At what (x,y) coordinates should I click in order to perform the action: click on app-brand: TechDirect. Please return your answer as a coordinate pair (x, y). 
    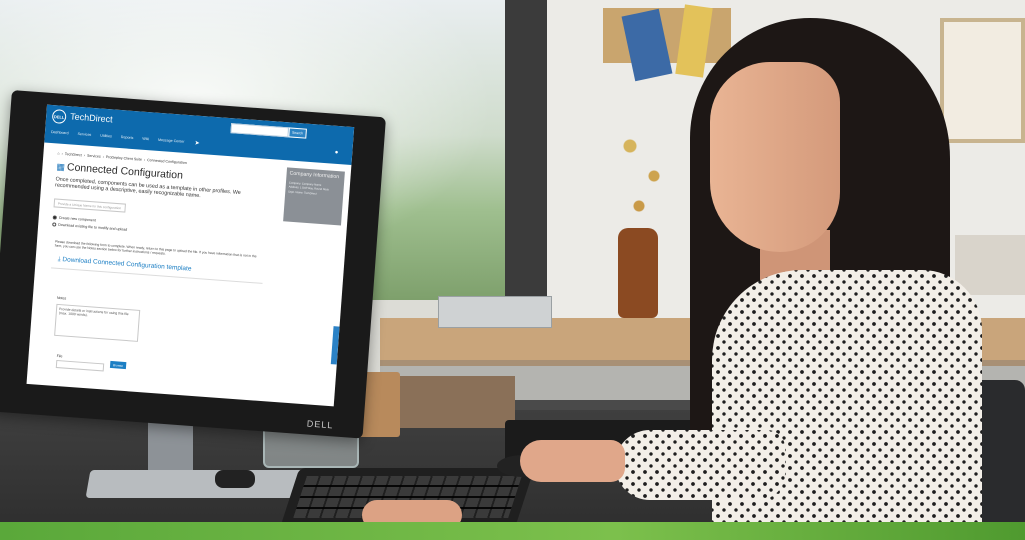
    Looking at the image, I should click on (91, 118).